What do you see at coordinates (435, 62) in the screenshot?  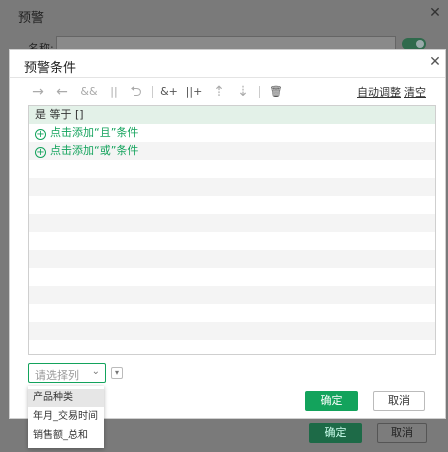 I see `close-icon: ✕` at bounding box center [435, 62].